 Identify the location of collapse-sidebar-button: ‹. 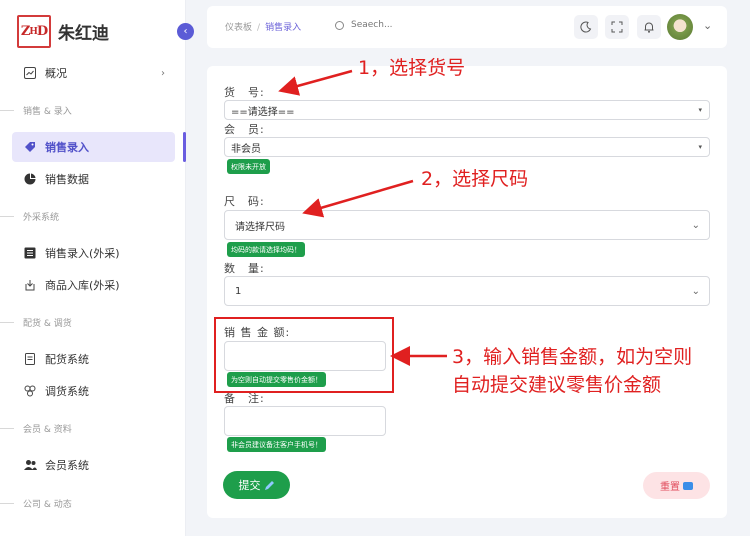
(185, 31).